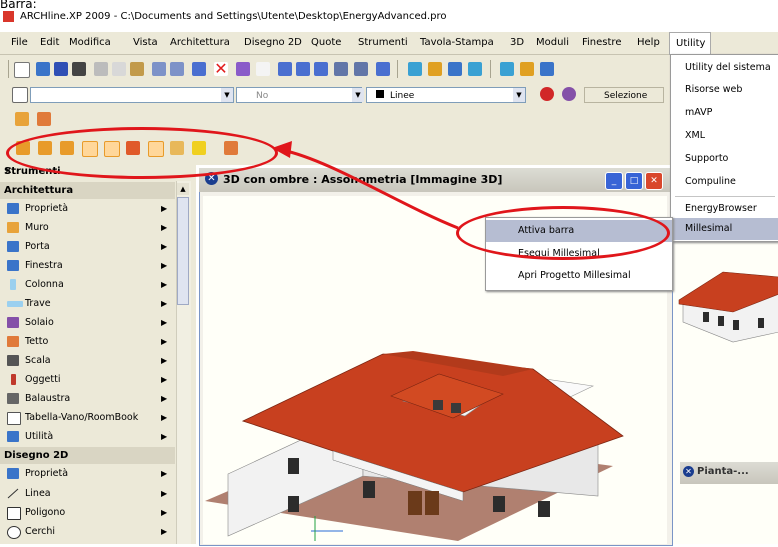 Image resolution: width=778 pixels, height=547 pixels. I want to click on annotation-arrow, so click(365, 185).